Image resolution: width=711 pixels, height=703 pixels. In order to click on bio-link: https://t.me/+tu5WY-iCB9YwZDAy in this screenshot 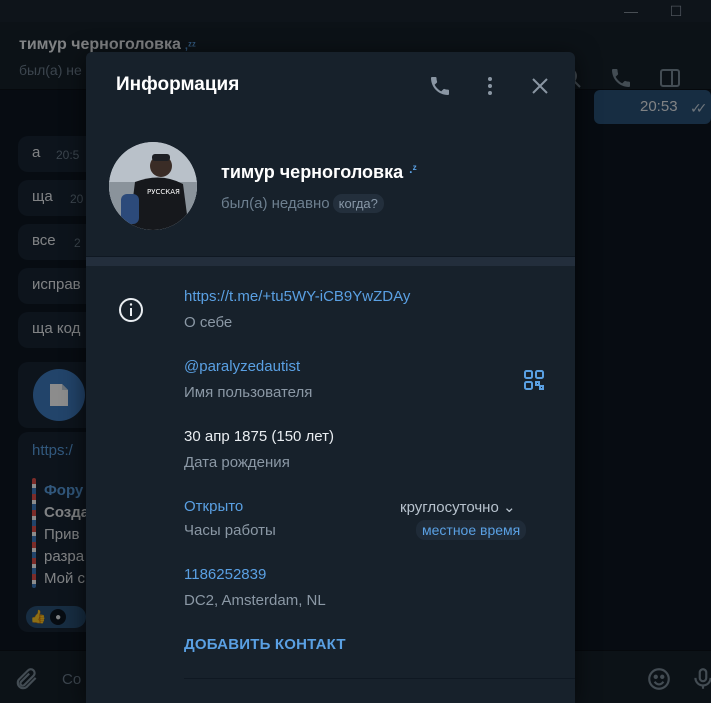, I will do `click(297, 296)`.